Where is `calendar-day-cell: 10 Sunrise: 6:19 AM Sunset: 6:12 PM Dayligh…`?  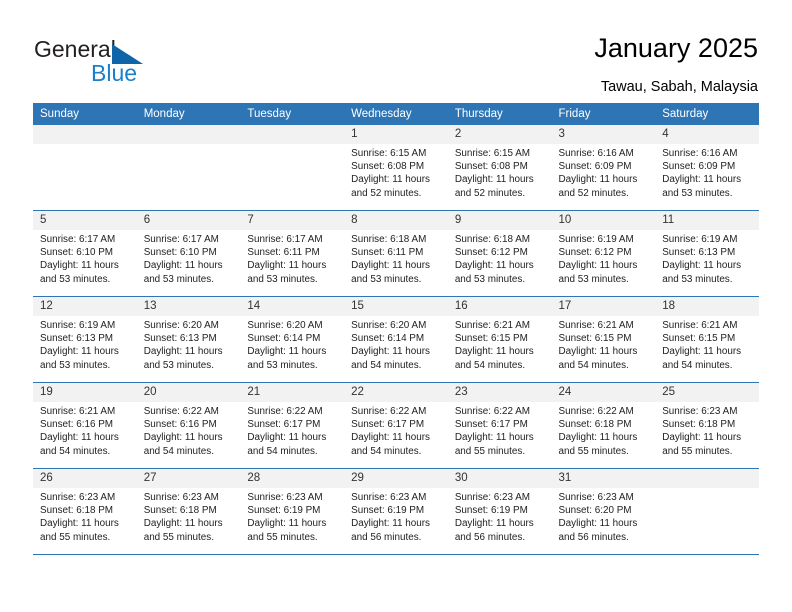
calendar-day-cell: 10 Sunrise: 6:19 AM Sunset: 6:12 PM Dayligh… is located at coordinates (603, 253).